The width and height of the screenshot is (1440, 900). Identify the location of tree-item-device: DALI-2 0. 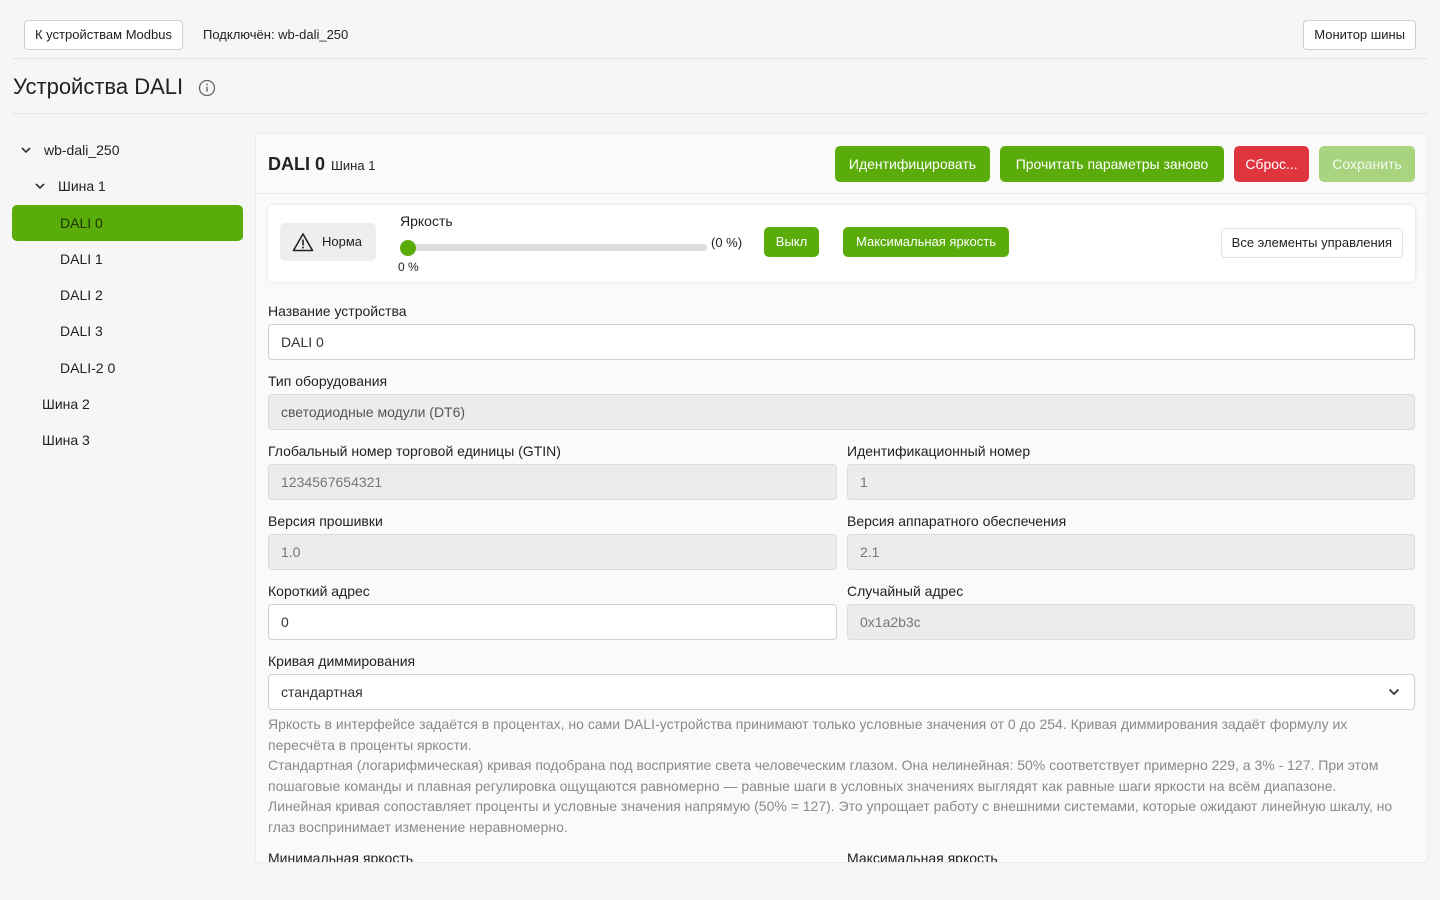
(87, 368).